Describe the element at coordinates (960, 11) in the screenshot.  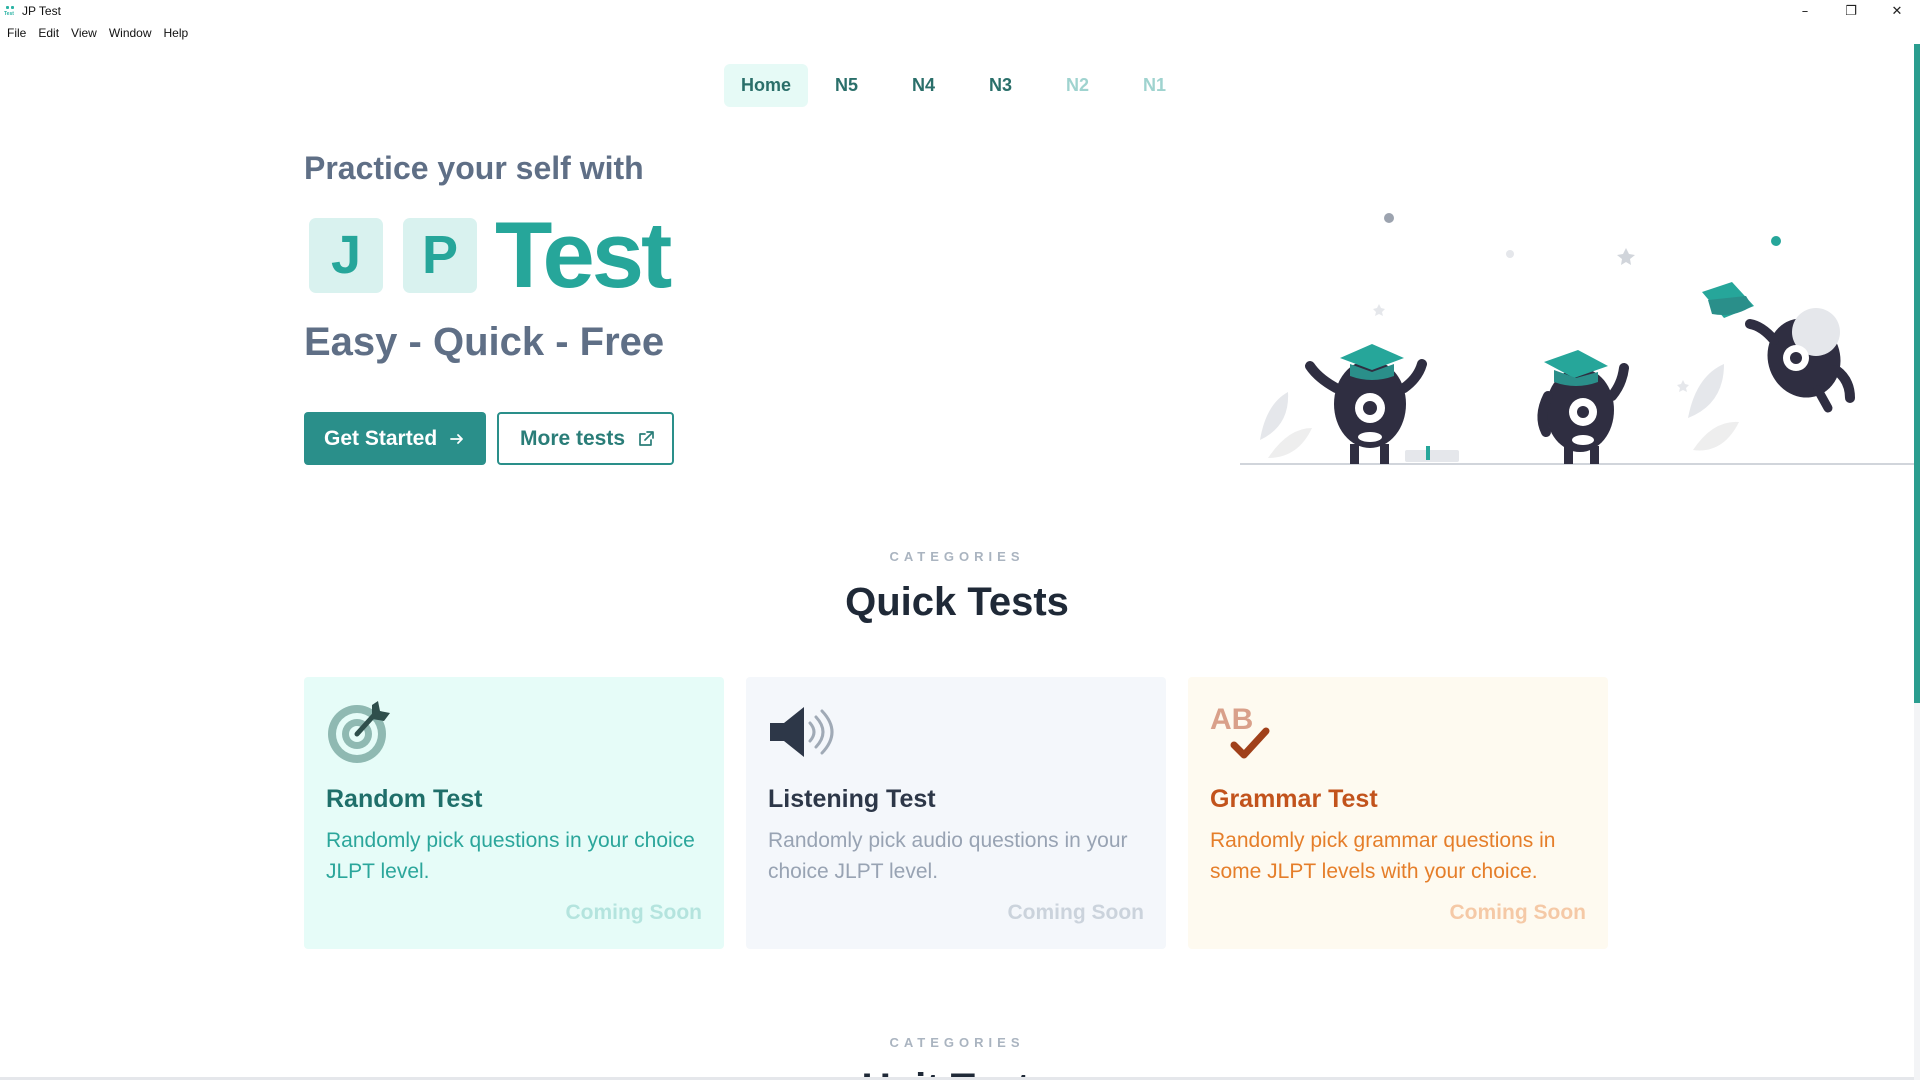
I see `window-titlebar: Test JP Test – ❐ ✕` at that location.